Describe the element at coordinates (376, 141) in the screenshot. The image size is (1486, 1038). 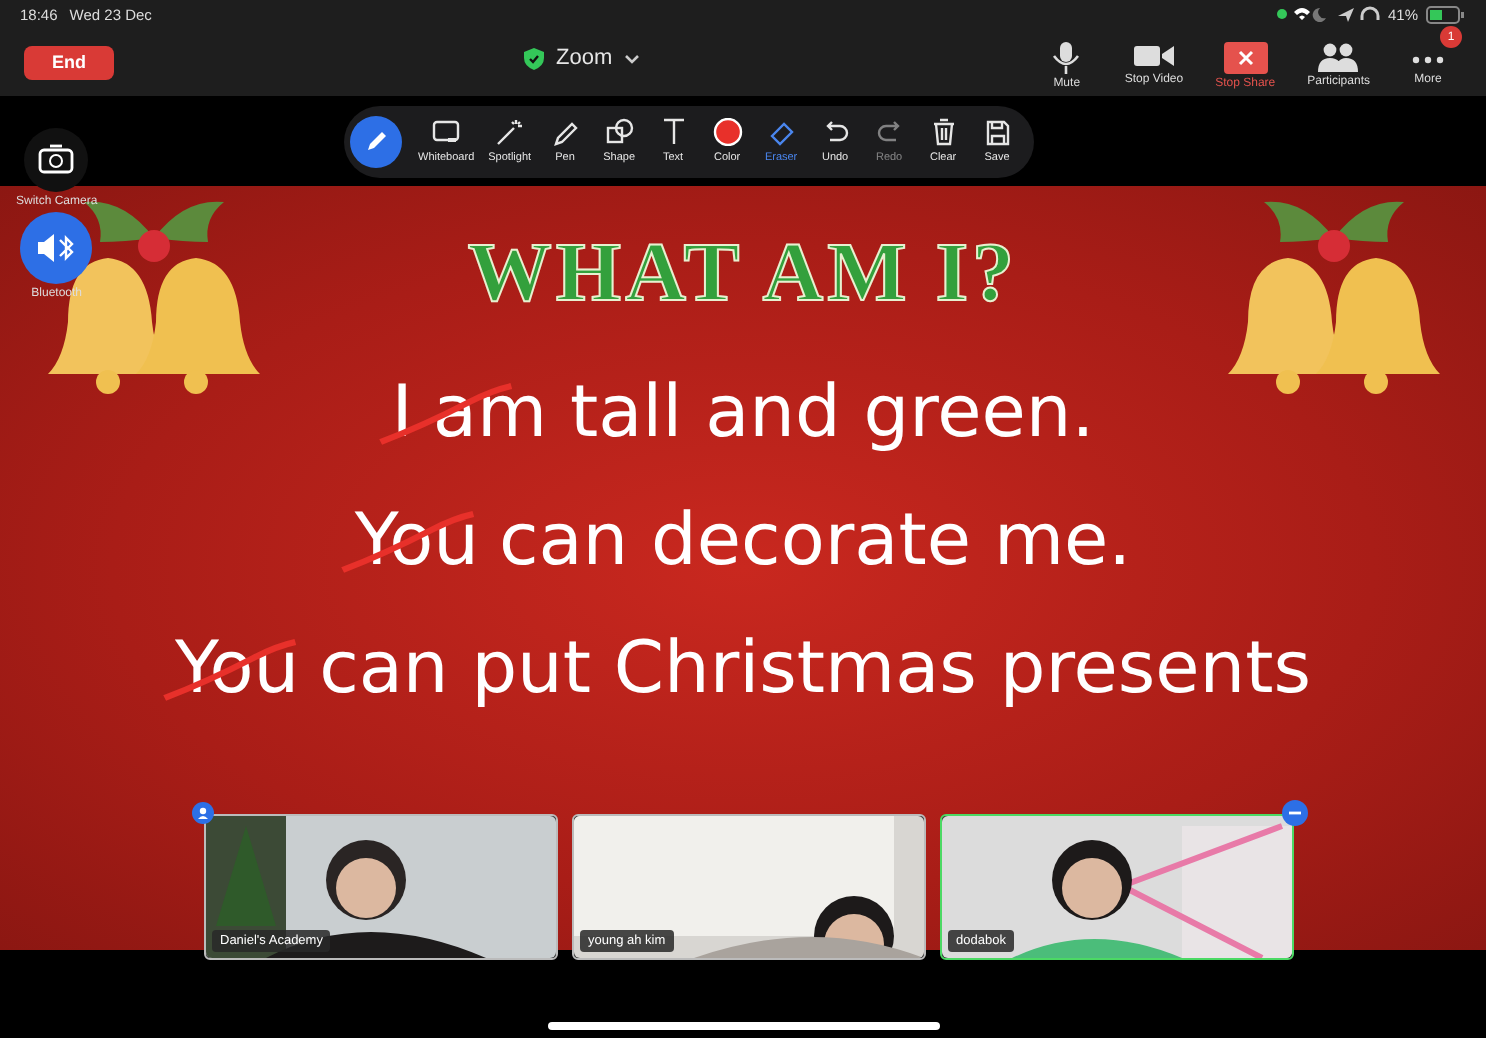
I see `pencil-icon` at that location.